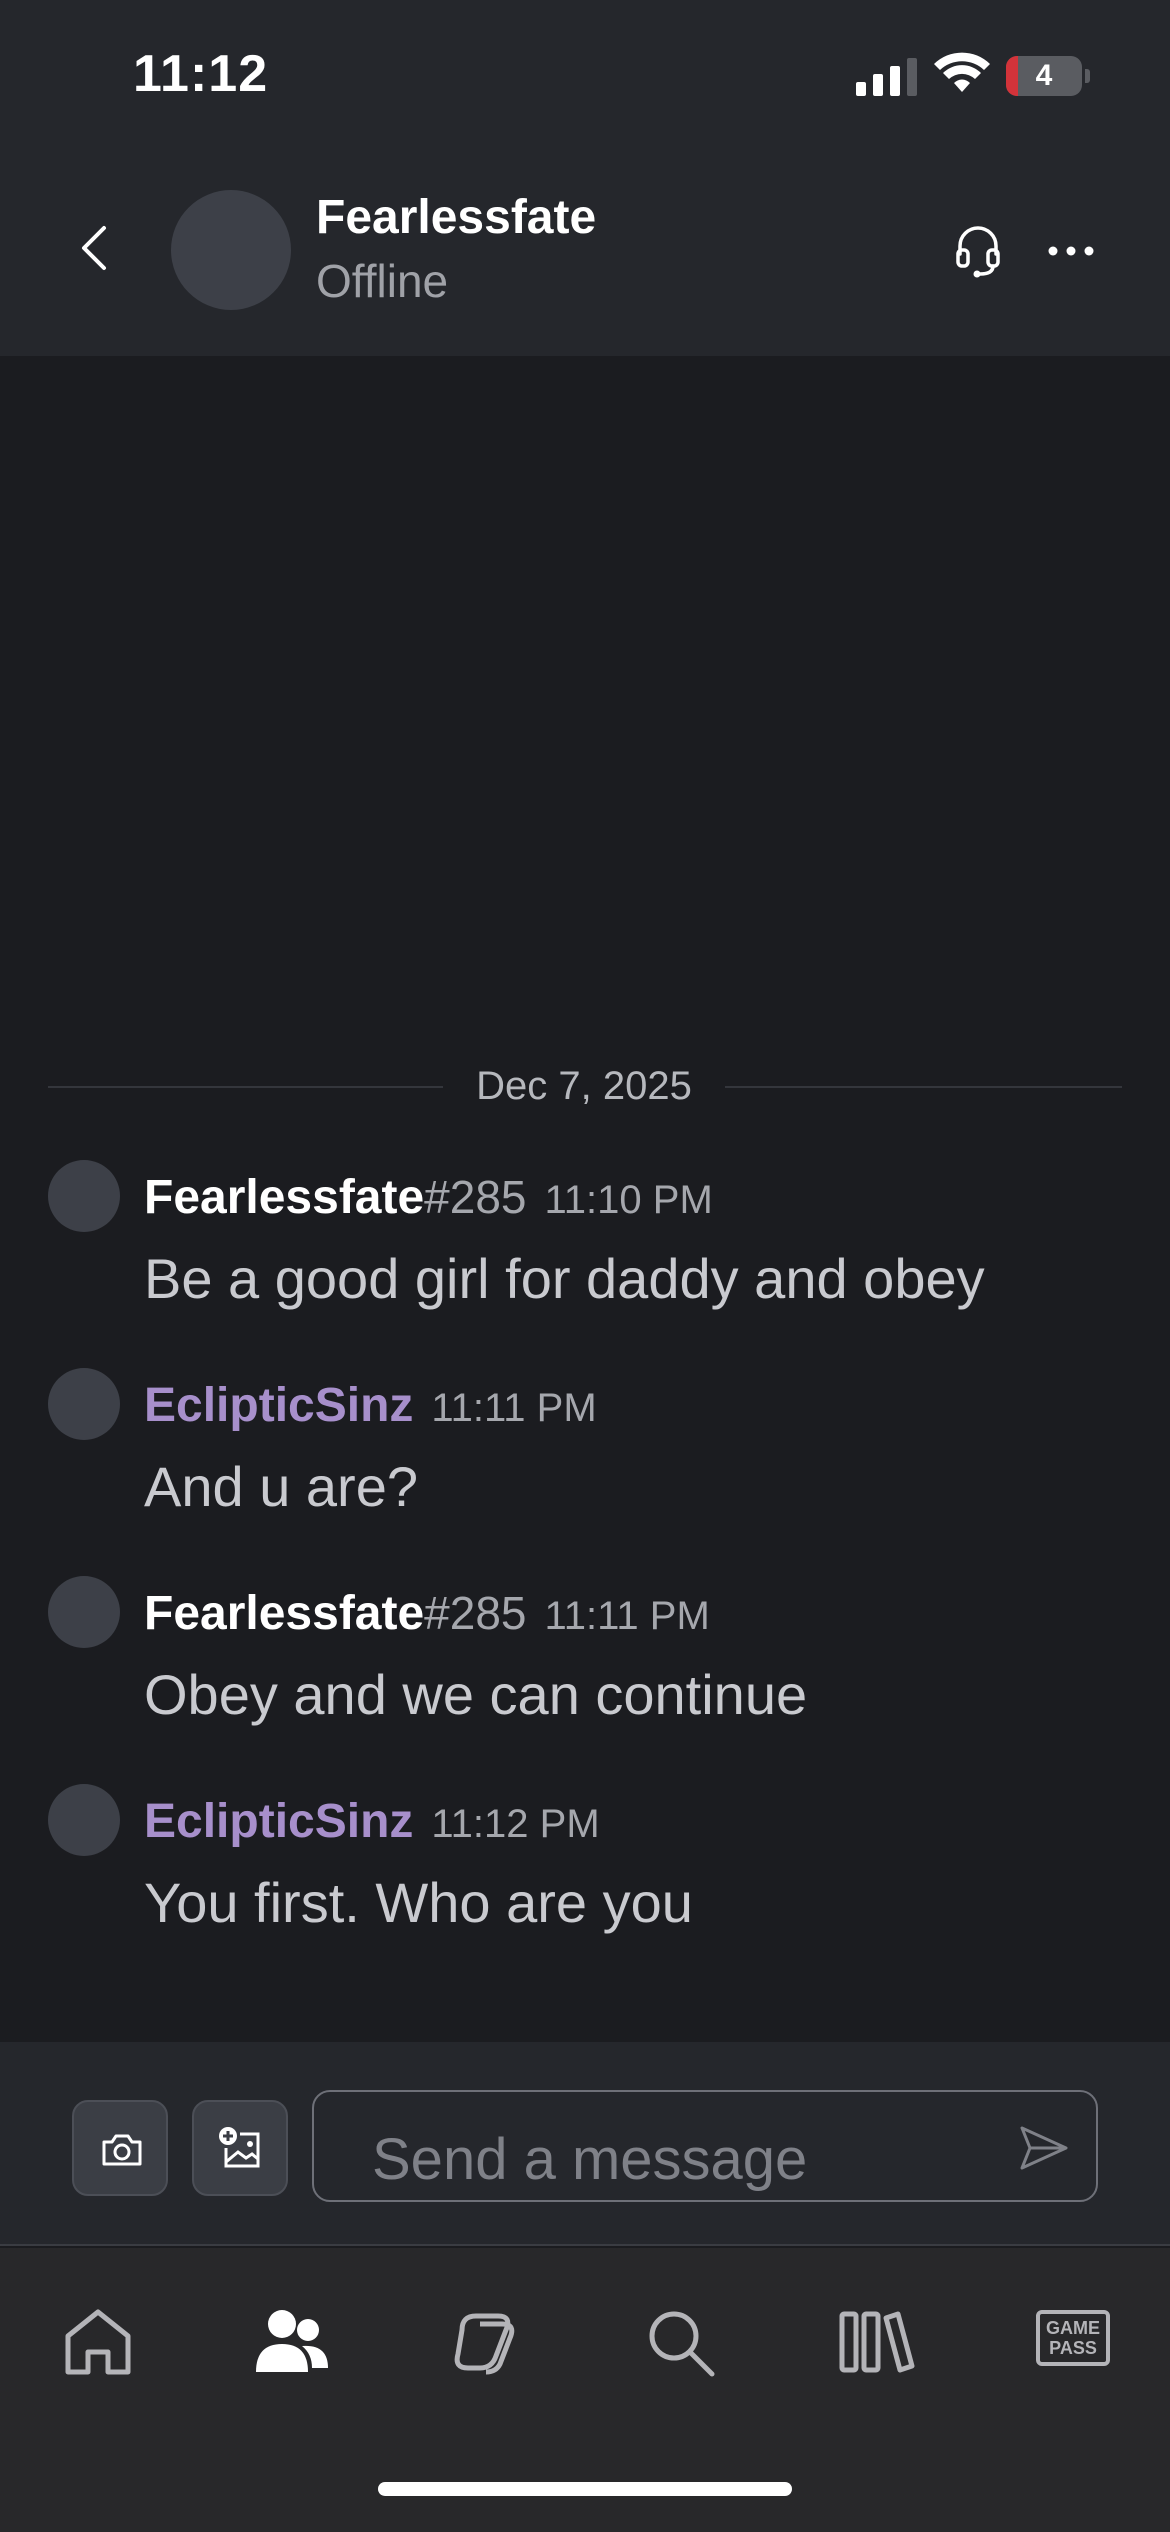  I want to click on nav-library, so click(876, 2342).